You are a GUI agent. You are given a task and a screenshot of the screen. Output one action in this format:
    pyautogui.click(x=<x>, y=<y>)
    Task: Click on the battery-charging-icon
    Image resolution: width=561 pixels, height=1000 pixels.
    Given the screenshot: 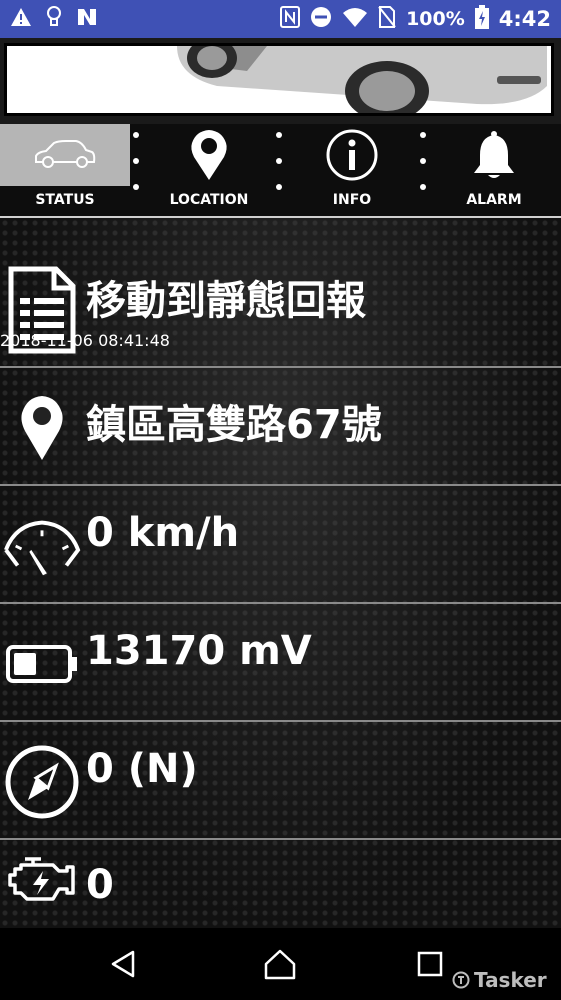 What is the action you would take?
    pyautogui.click(x=481, y=19)
    